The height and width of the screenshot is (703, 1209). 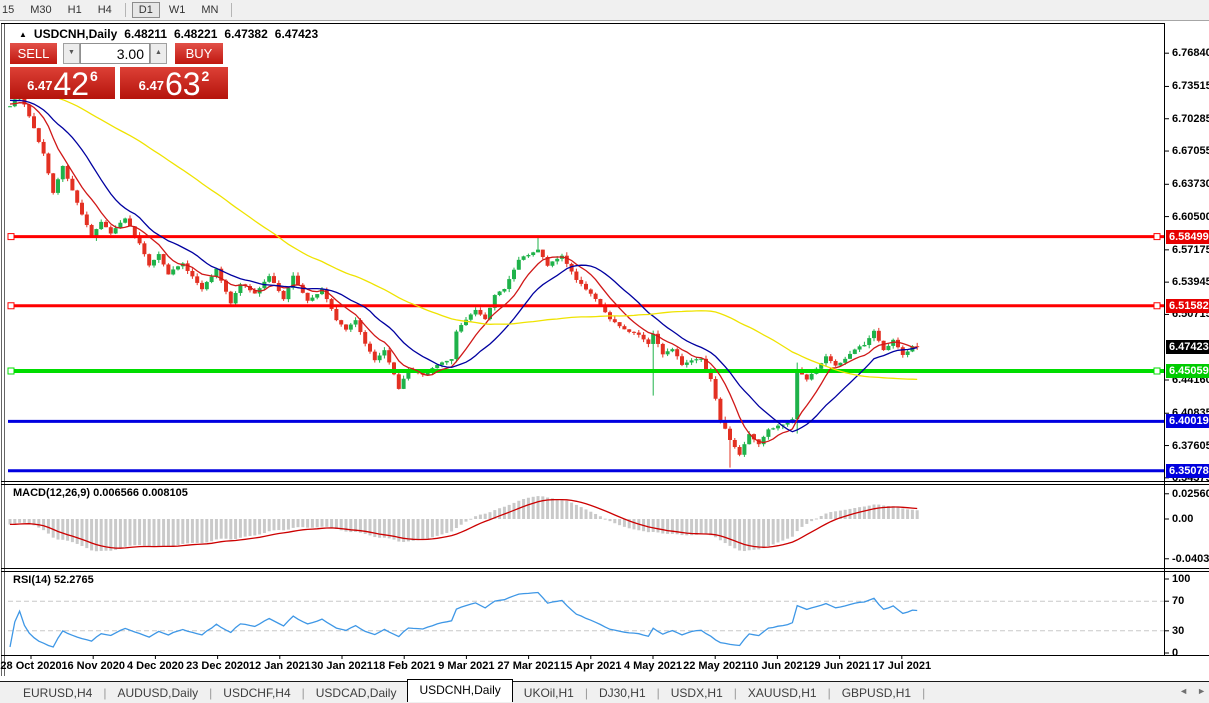 What do you see at coordinates (1201, 691) in the screenshot?
I see `tab-scroll-right-icon: ►` at bounding box center [1201, 691].